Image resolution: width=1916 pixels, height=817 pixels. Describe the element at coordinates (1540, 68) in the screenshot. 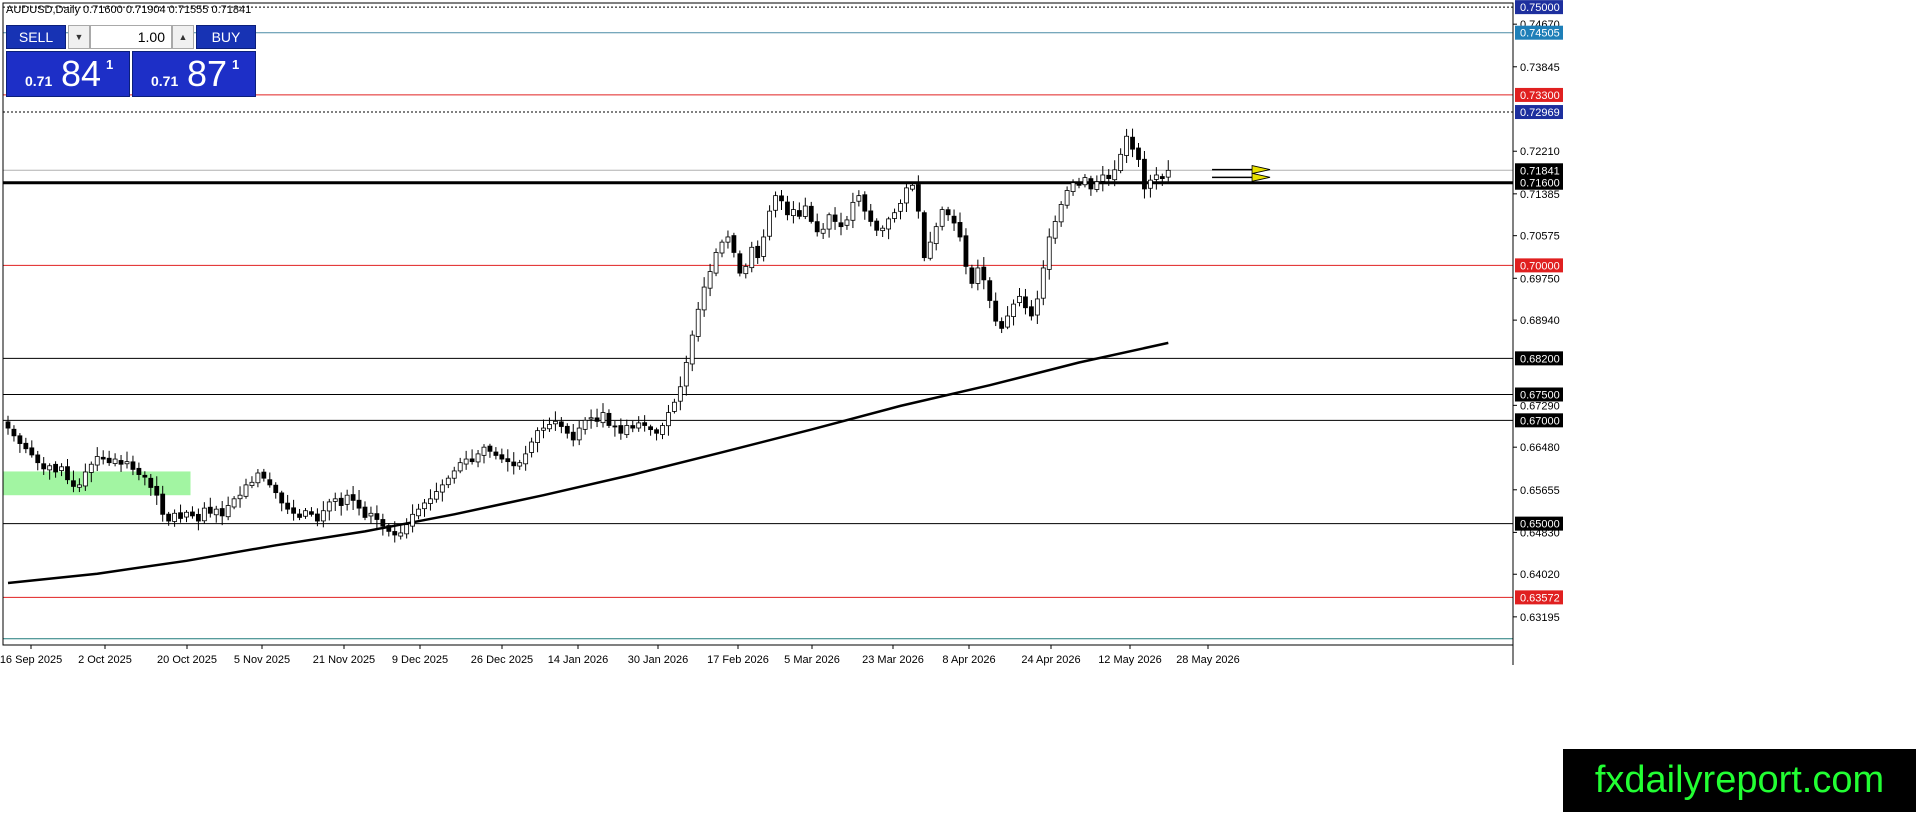

I see `y-tick-label-1: 0.73845` at that location.